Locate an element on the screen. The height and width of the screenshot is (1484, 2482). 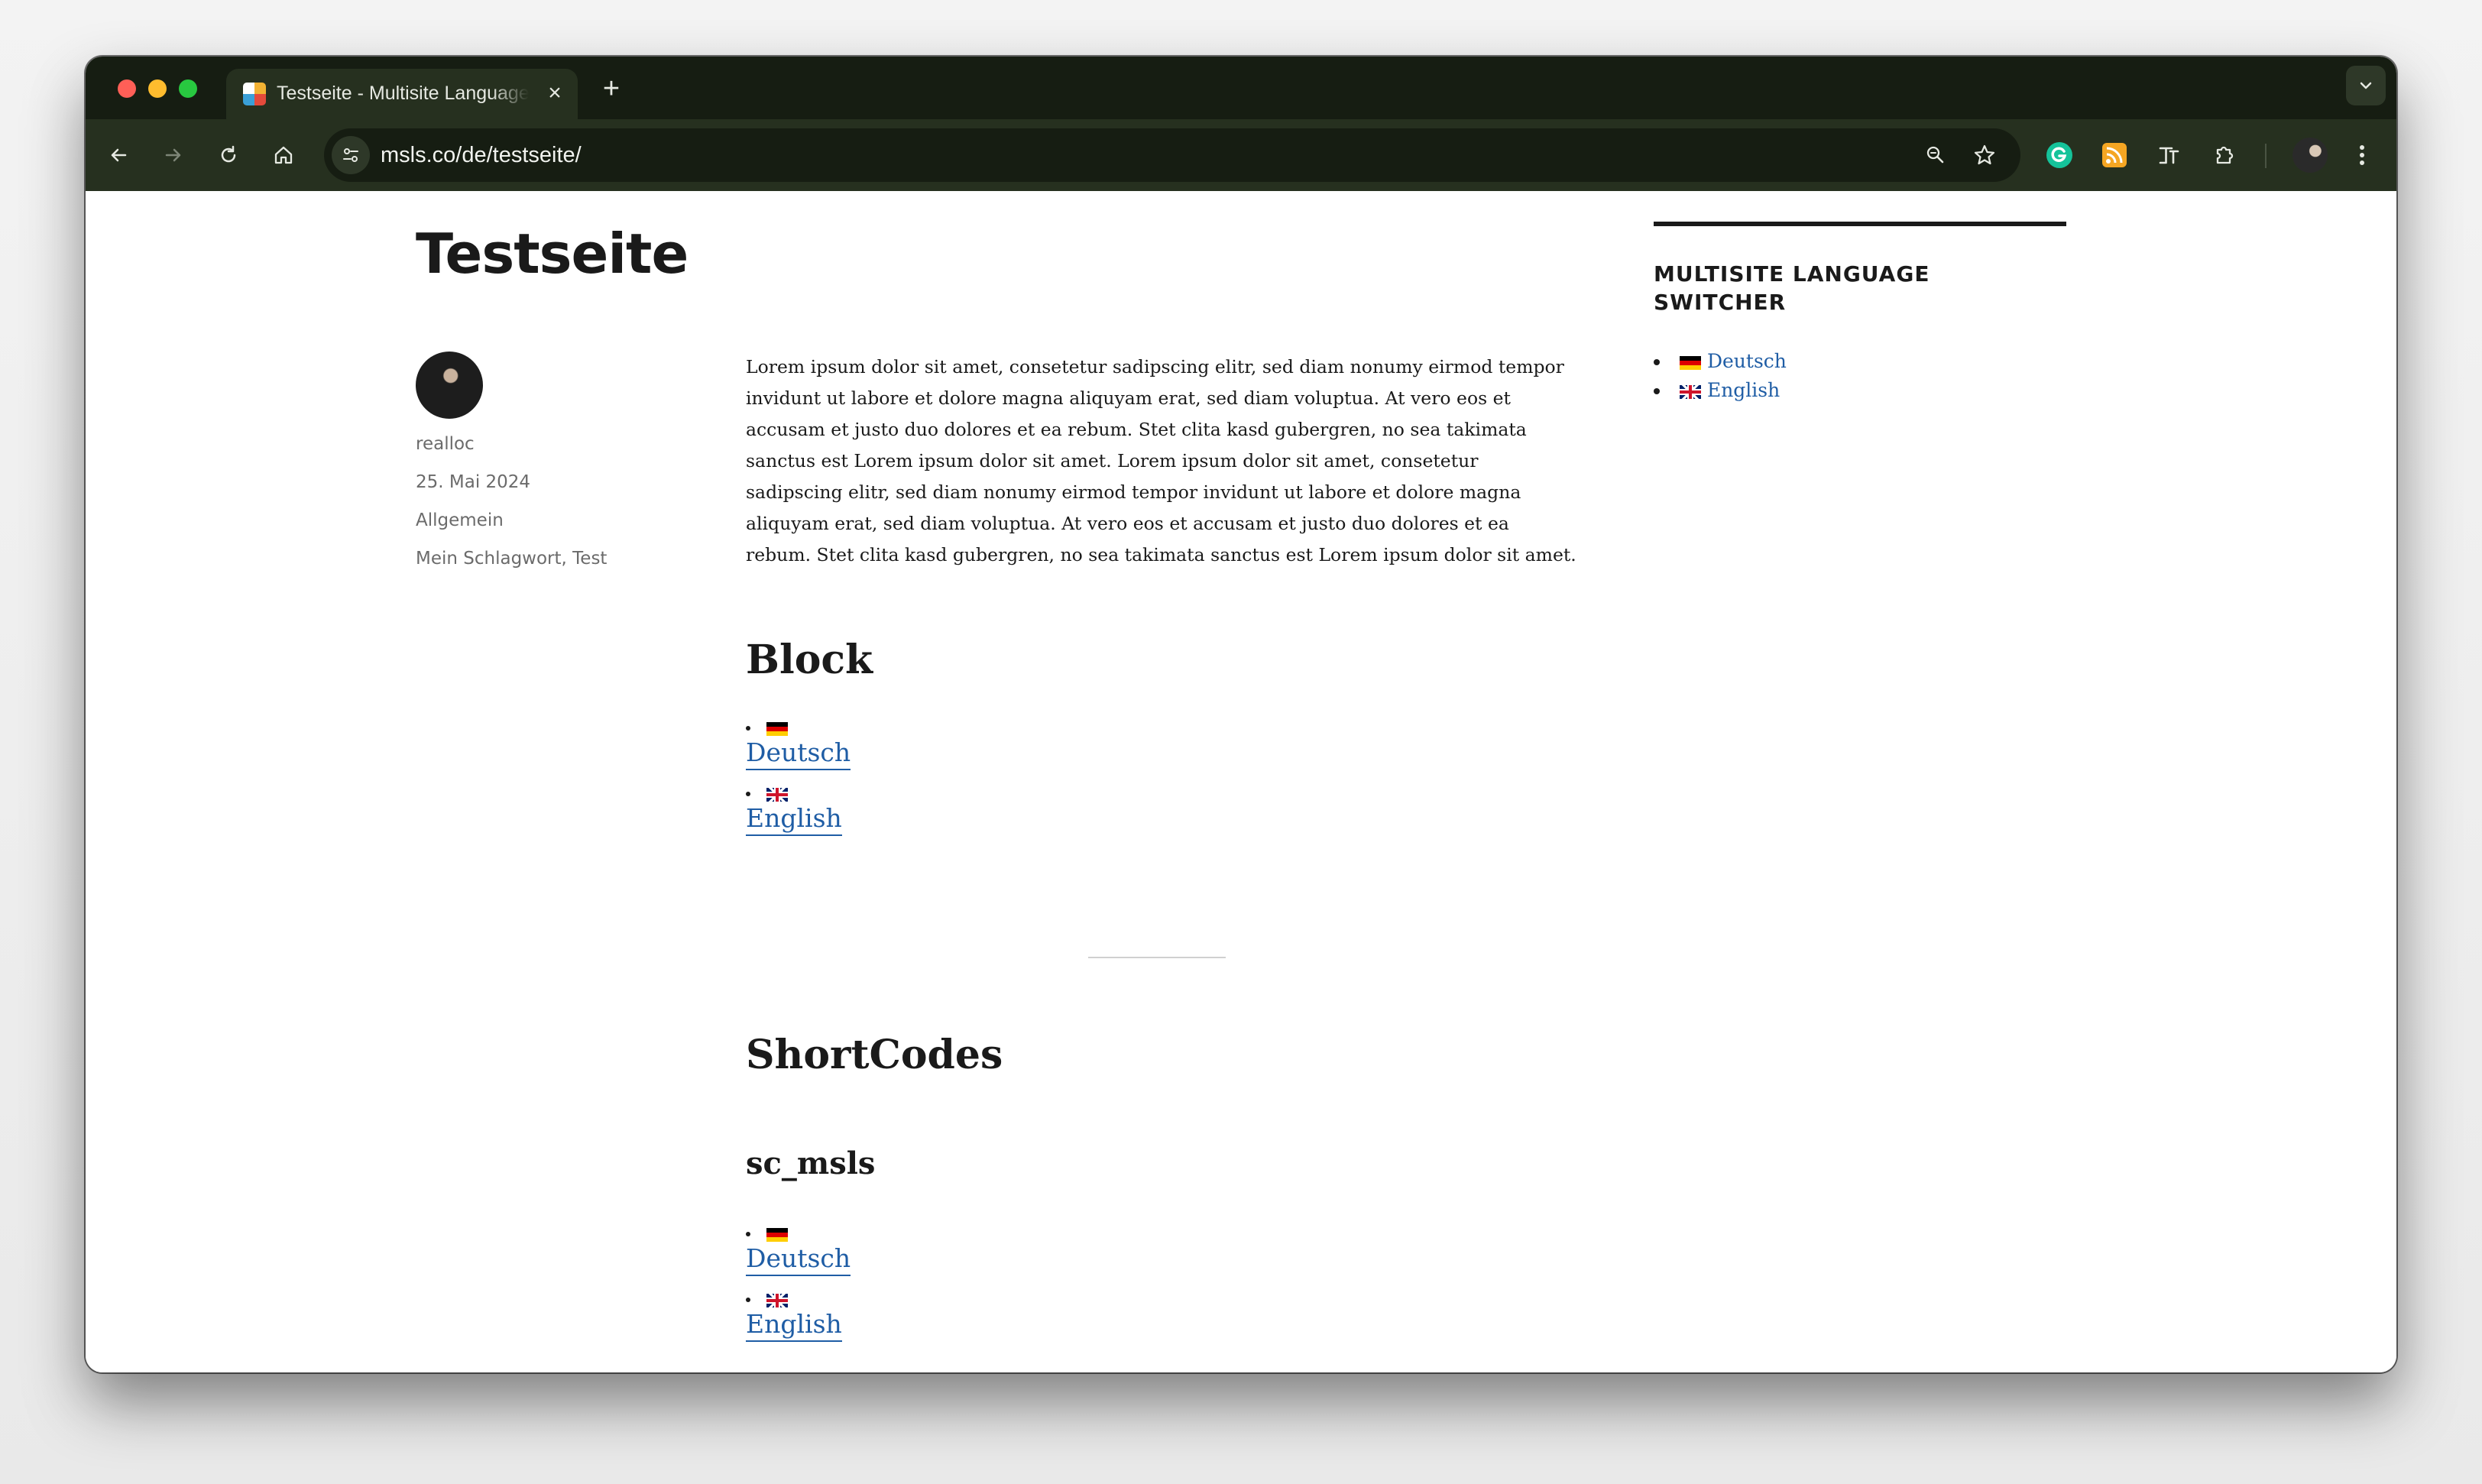
puzzle-piece-icon is located at coordinates (2225, 155).